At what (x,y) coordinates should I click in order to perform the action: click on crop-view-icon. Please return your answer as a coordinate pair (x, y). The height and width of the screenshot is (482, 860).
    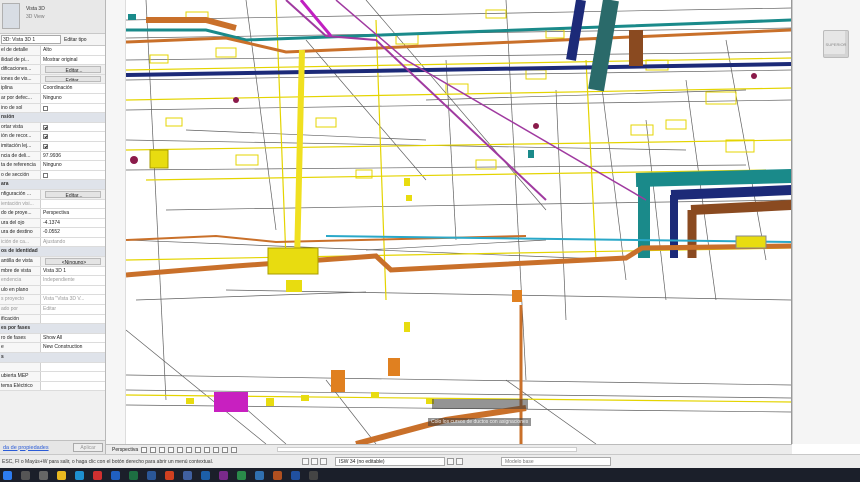
    Looking at the image, I should click on (189, 449).